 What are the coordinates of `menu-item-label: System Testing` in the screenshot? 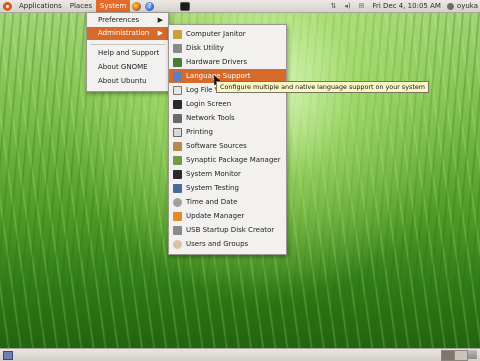 It's located at (212, 188).